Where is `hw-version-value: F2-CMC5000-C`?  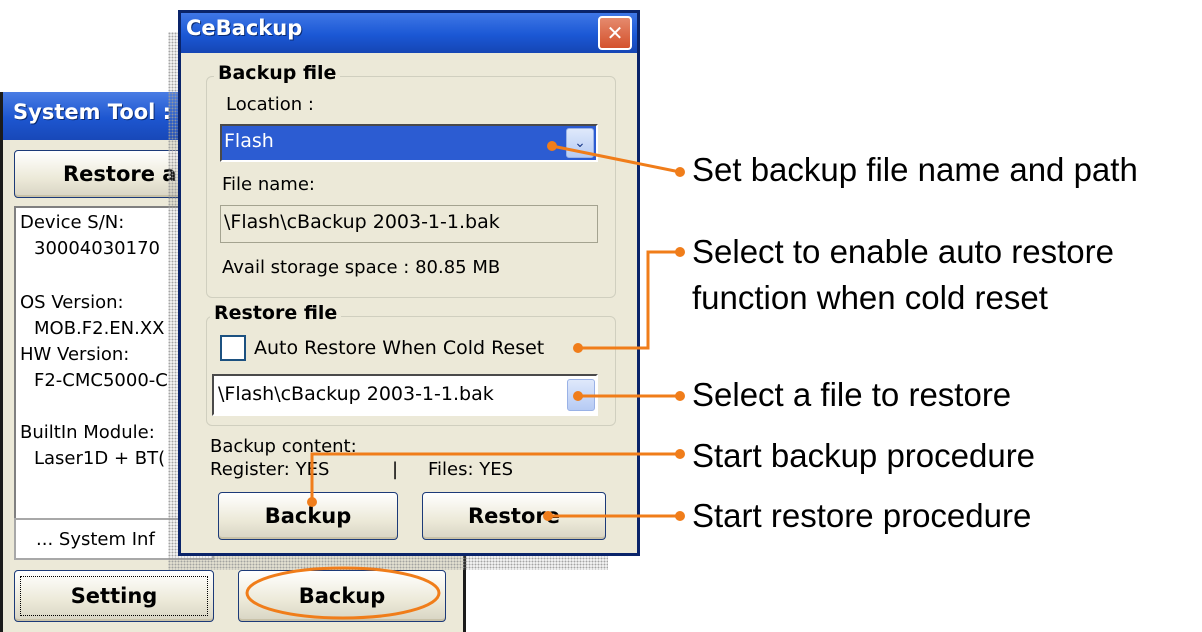 hw-version-value: F2-CMC5000-C is located at coordinates (101, 380).